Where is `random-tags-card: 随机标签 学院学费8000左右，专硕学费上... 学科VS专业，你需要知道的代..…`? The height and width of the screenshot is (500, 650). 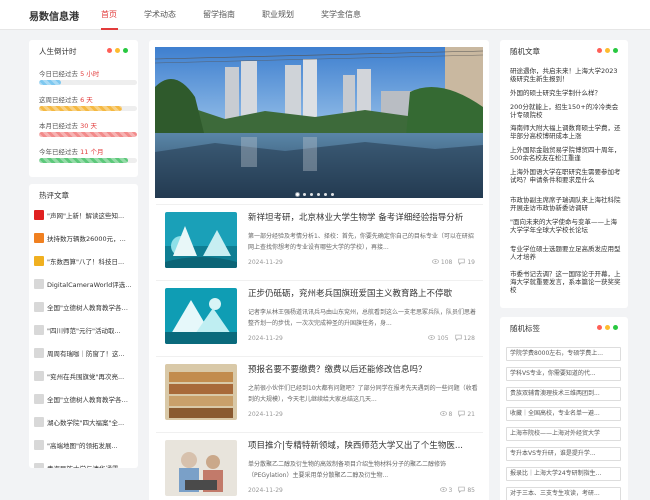 random-tags-card: 随机标签 学院学费8000左右，专硕学费上... 学科VS专业，你需要知道的代..… is located at coordinates (564, 408).